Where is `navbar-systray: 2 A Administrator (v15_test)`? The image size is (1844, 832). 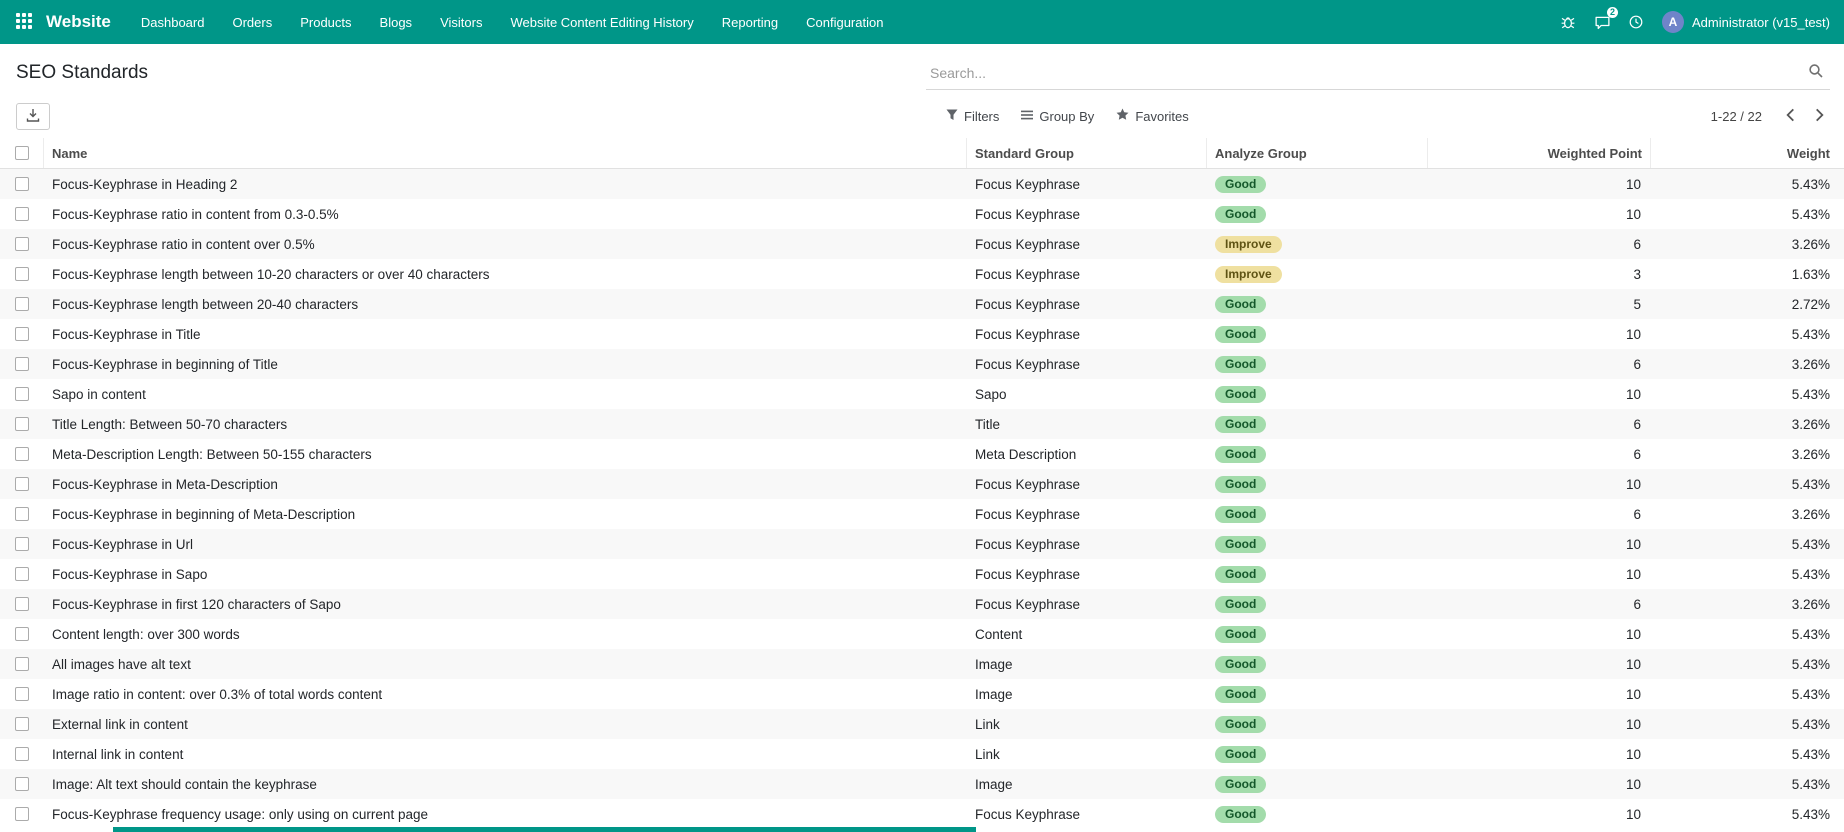
navbar-systray: 2 A Administrator (v15_test) is located at coordinates (1691, 22).